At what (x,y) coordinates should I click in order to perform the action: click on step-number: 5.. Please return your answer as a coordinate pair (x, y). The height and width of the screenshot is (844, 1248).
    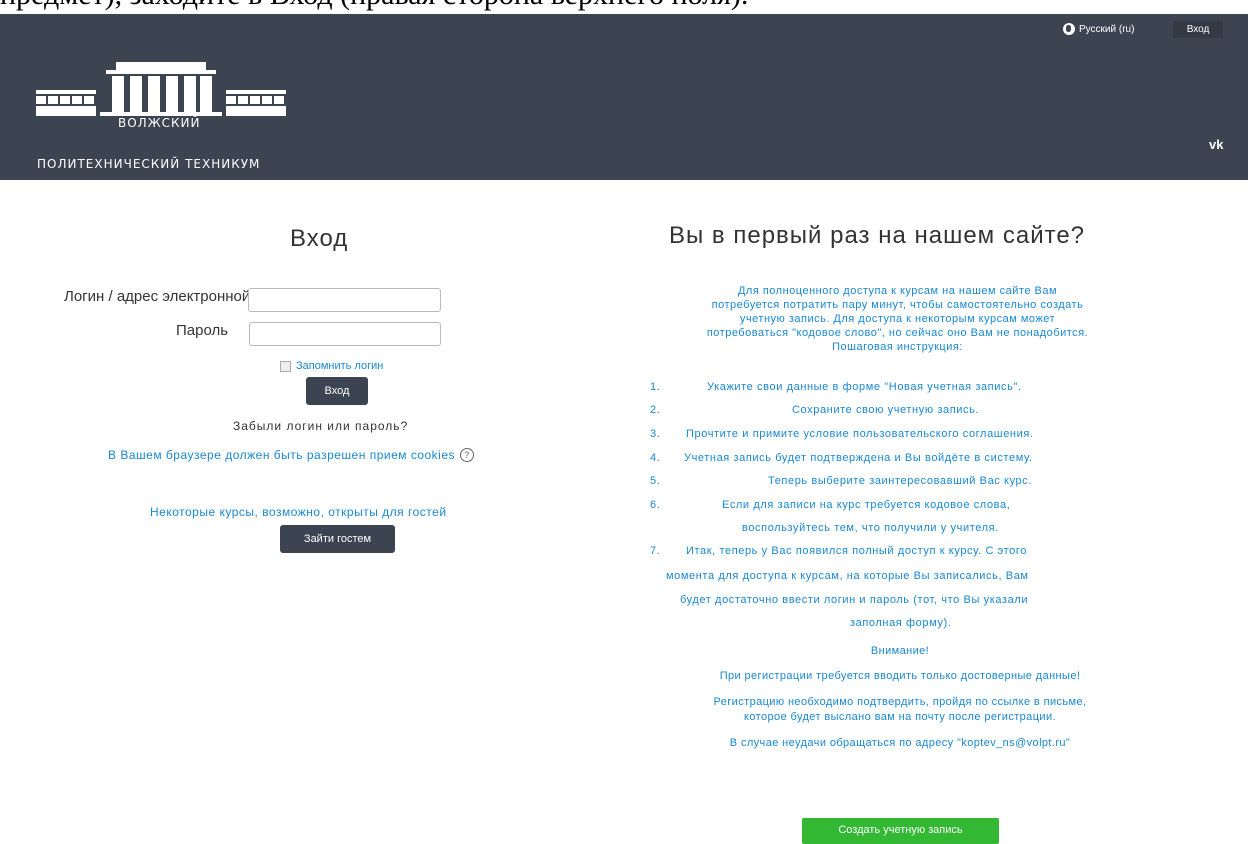
    Looking at the image, I should click on (655, 481).